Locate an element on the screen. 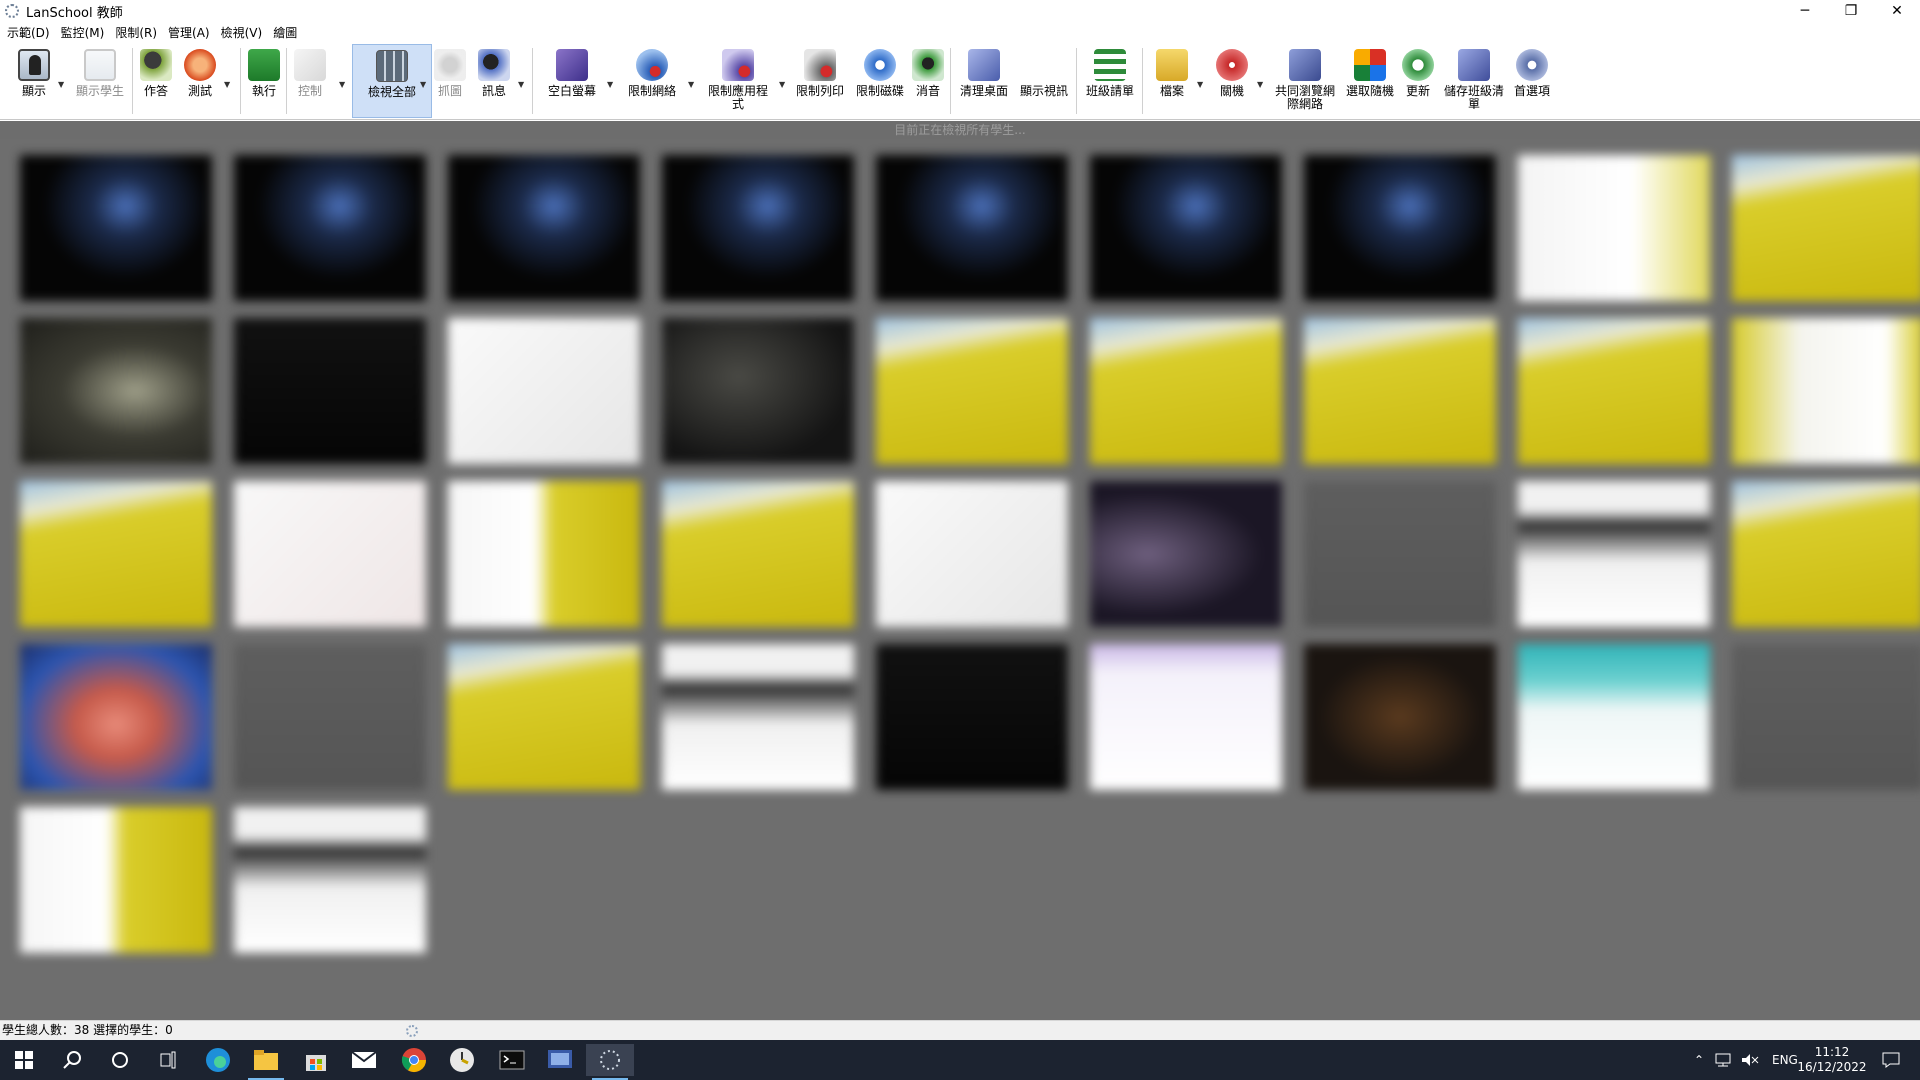 The height and width of the screenshot is (1080, 1920). menu-limit: 限制(R) is located at coordinates (138, 32).